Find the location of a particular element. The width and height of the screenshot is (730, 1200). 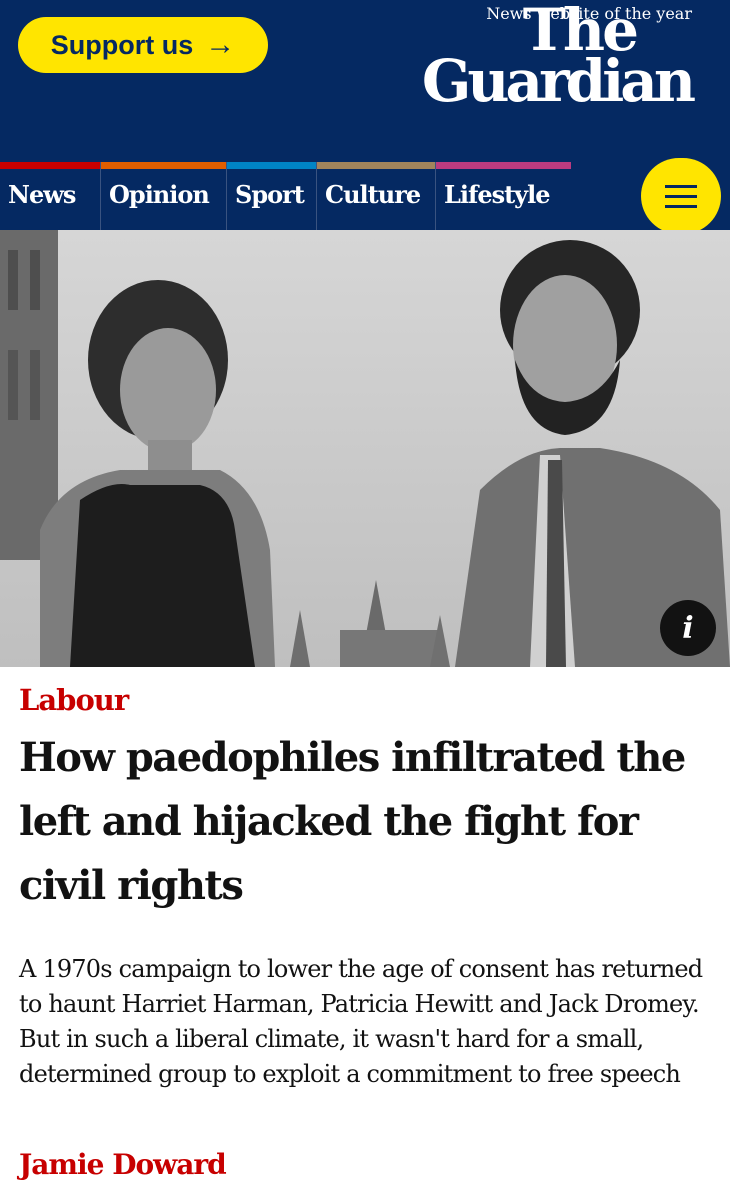

author-byline: Jamie Doward is located at coordinates (123, 1164).